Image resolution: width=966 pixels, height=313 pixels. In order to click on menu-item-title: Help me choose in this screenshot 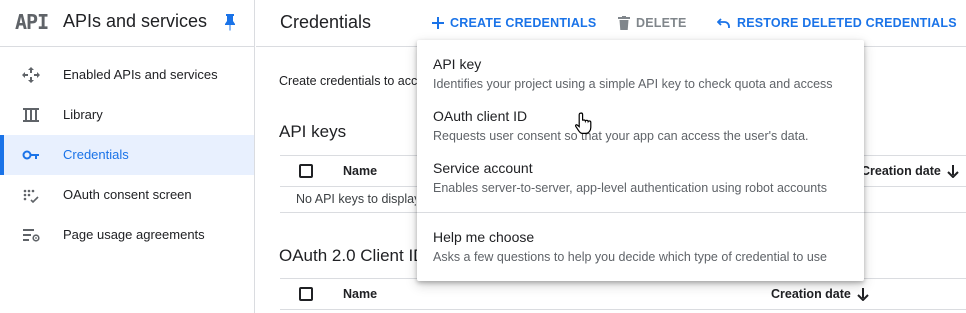, I will do `click(484, 237)`.